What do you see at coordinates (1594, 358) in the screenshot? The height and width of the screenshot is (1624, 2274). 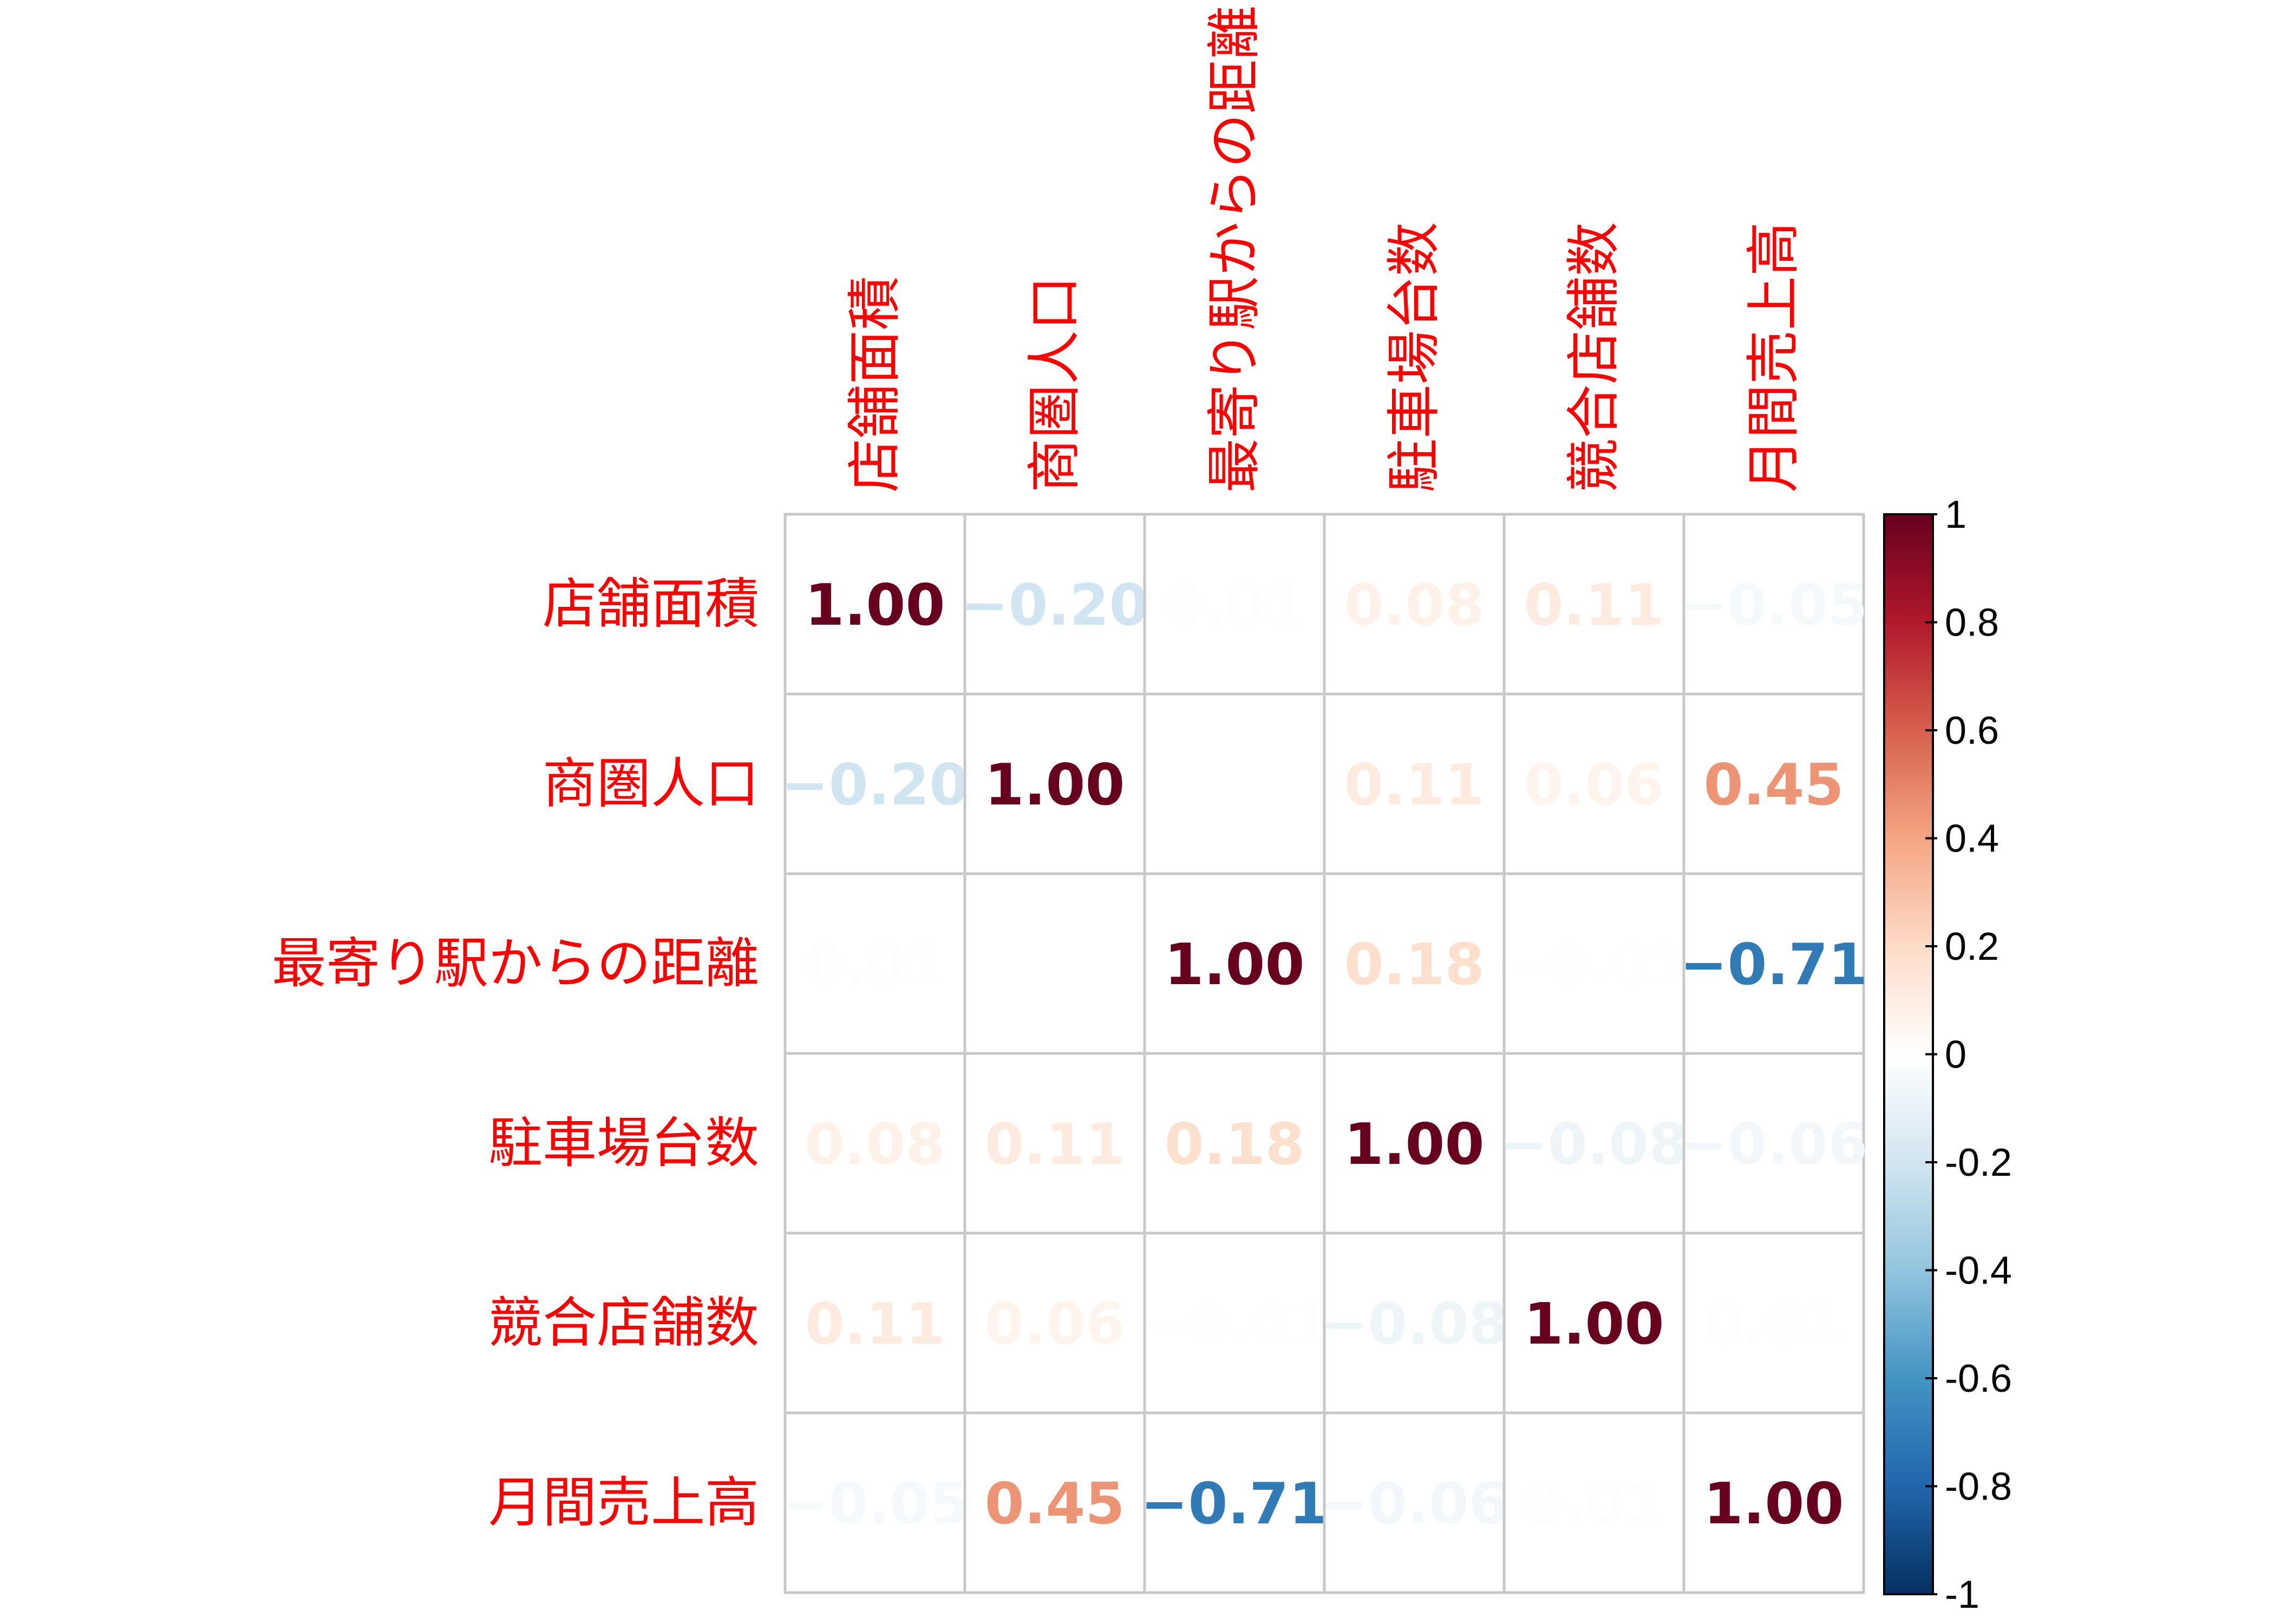 I see `column-label: 競合店舗数` at bounding box center [1594, 358].